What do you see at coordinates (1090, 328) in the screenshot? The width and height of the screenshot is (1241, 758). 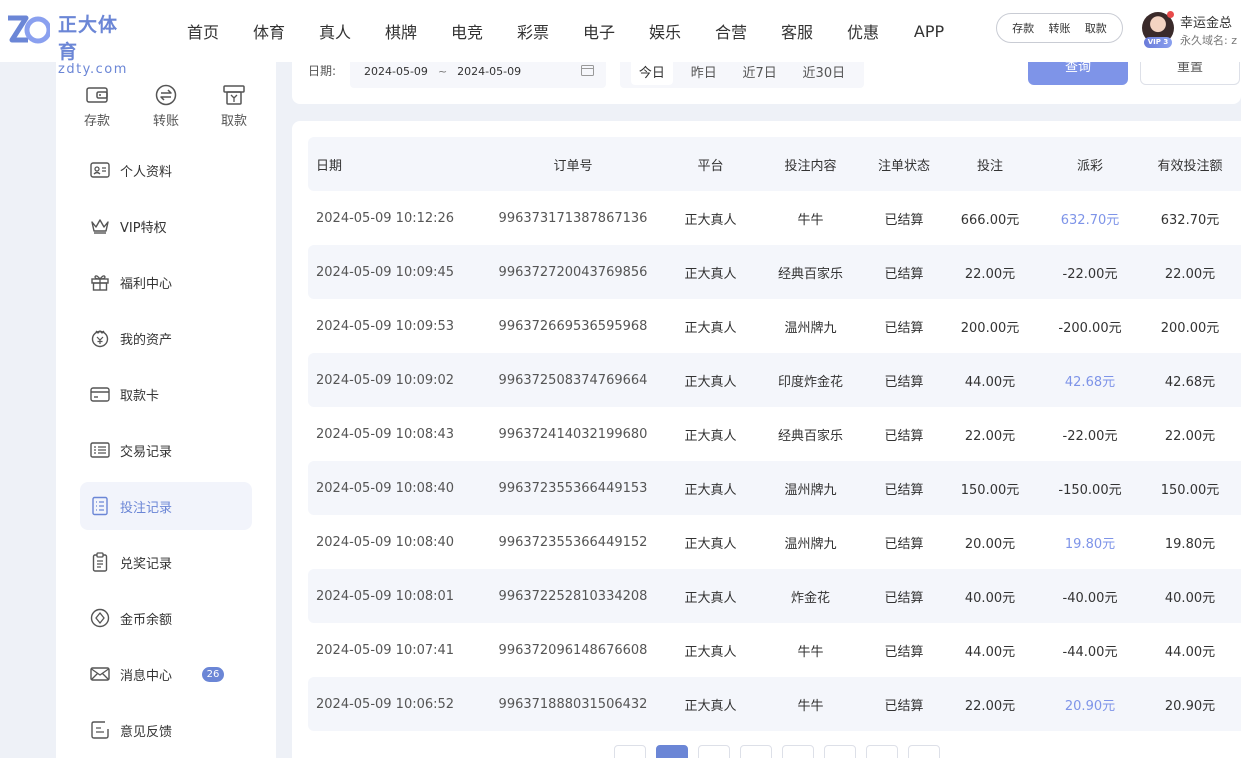 I see `cell-payout: -200.00元` at bounding box center [1090, 328].